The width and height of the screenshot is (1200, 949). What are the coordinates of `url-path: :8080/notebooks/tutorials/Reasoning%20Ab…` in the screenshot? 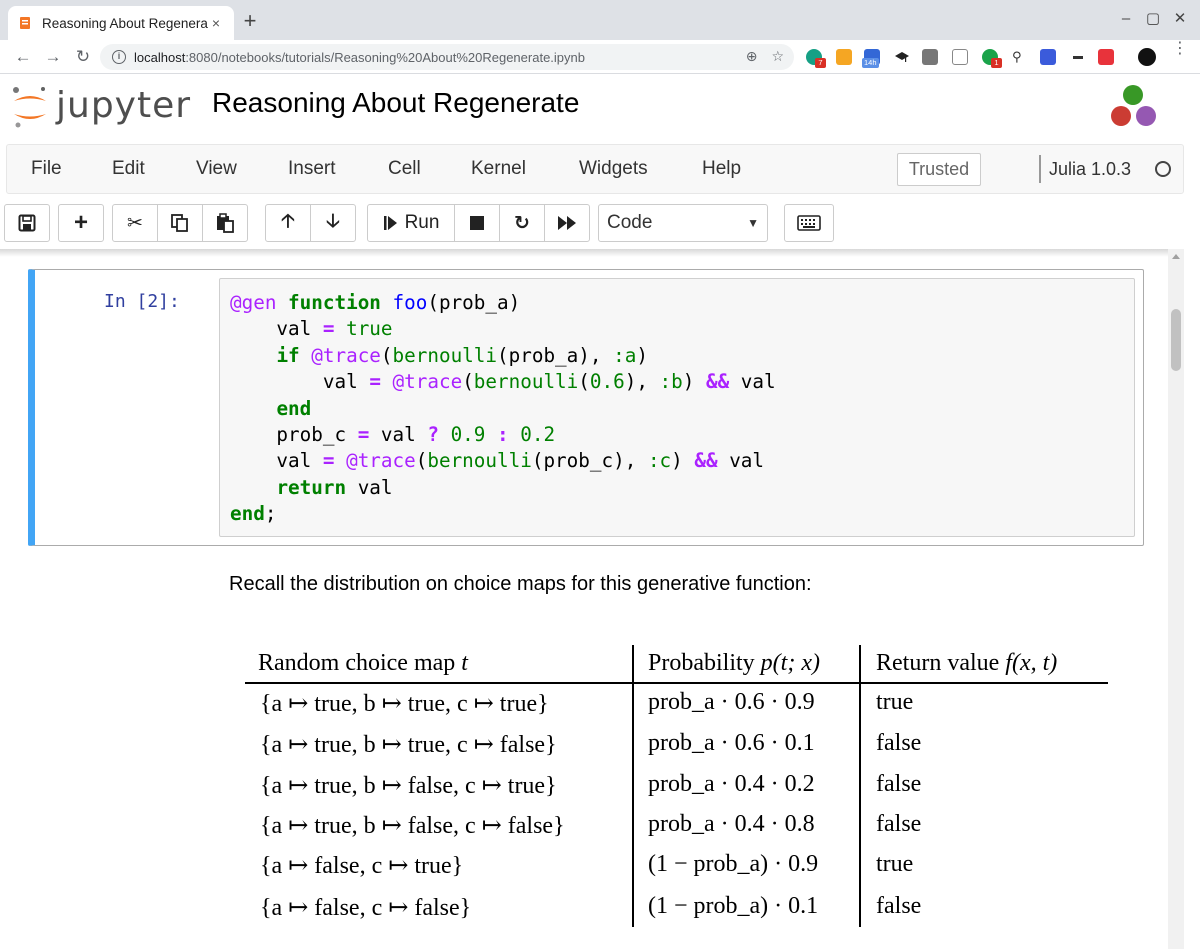 It's located at (385, 57).